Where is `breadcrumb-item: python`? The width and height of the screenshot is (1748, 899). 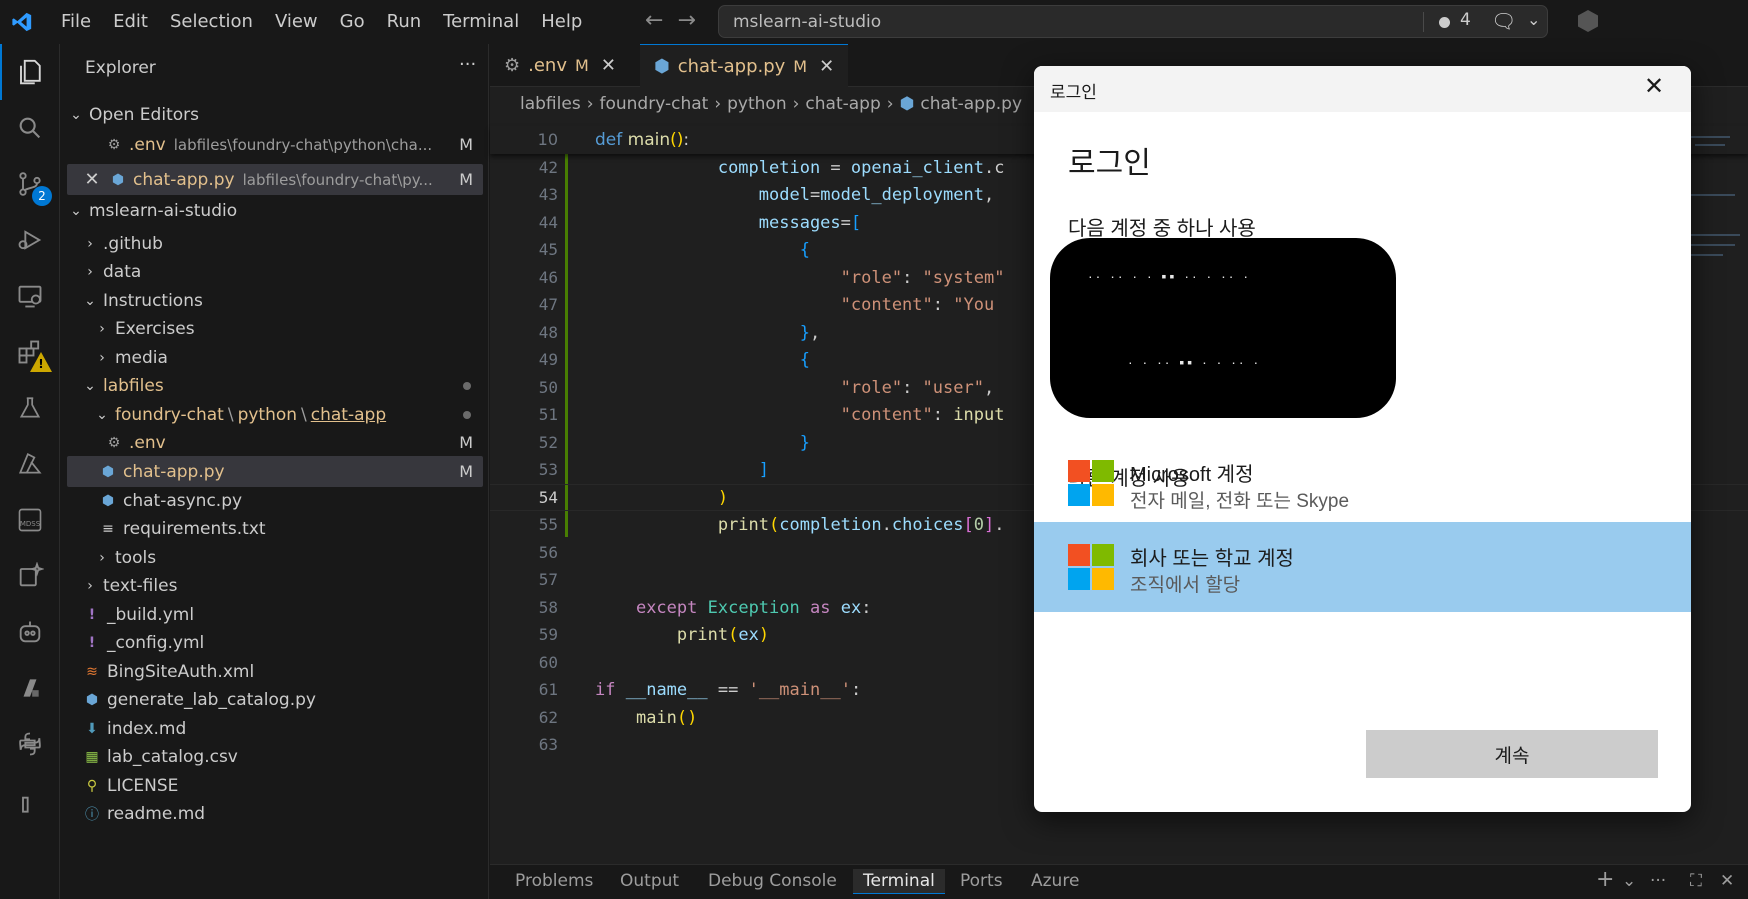
breadcrumb-item: python is located at coordinates (756, 104).